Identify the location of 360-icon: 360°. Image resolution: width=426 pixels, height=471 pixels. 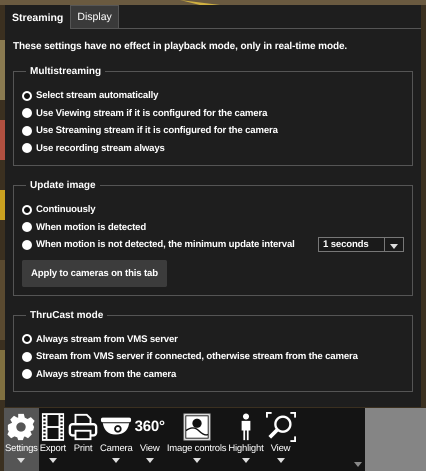
(149, 427).